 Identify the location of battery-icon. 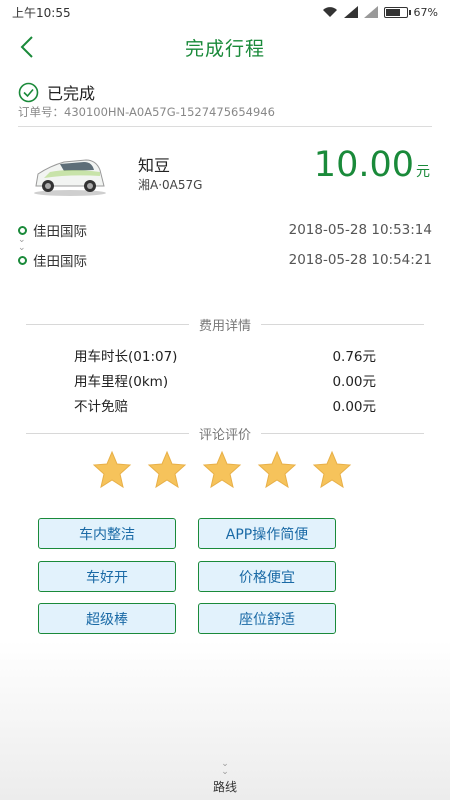
(397, 12).